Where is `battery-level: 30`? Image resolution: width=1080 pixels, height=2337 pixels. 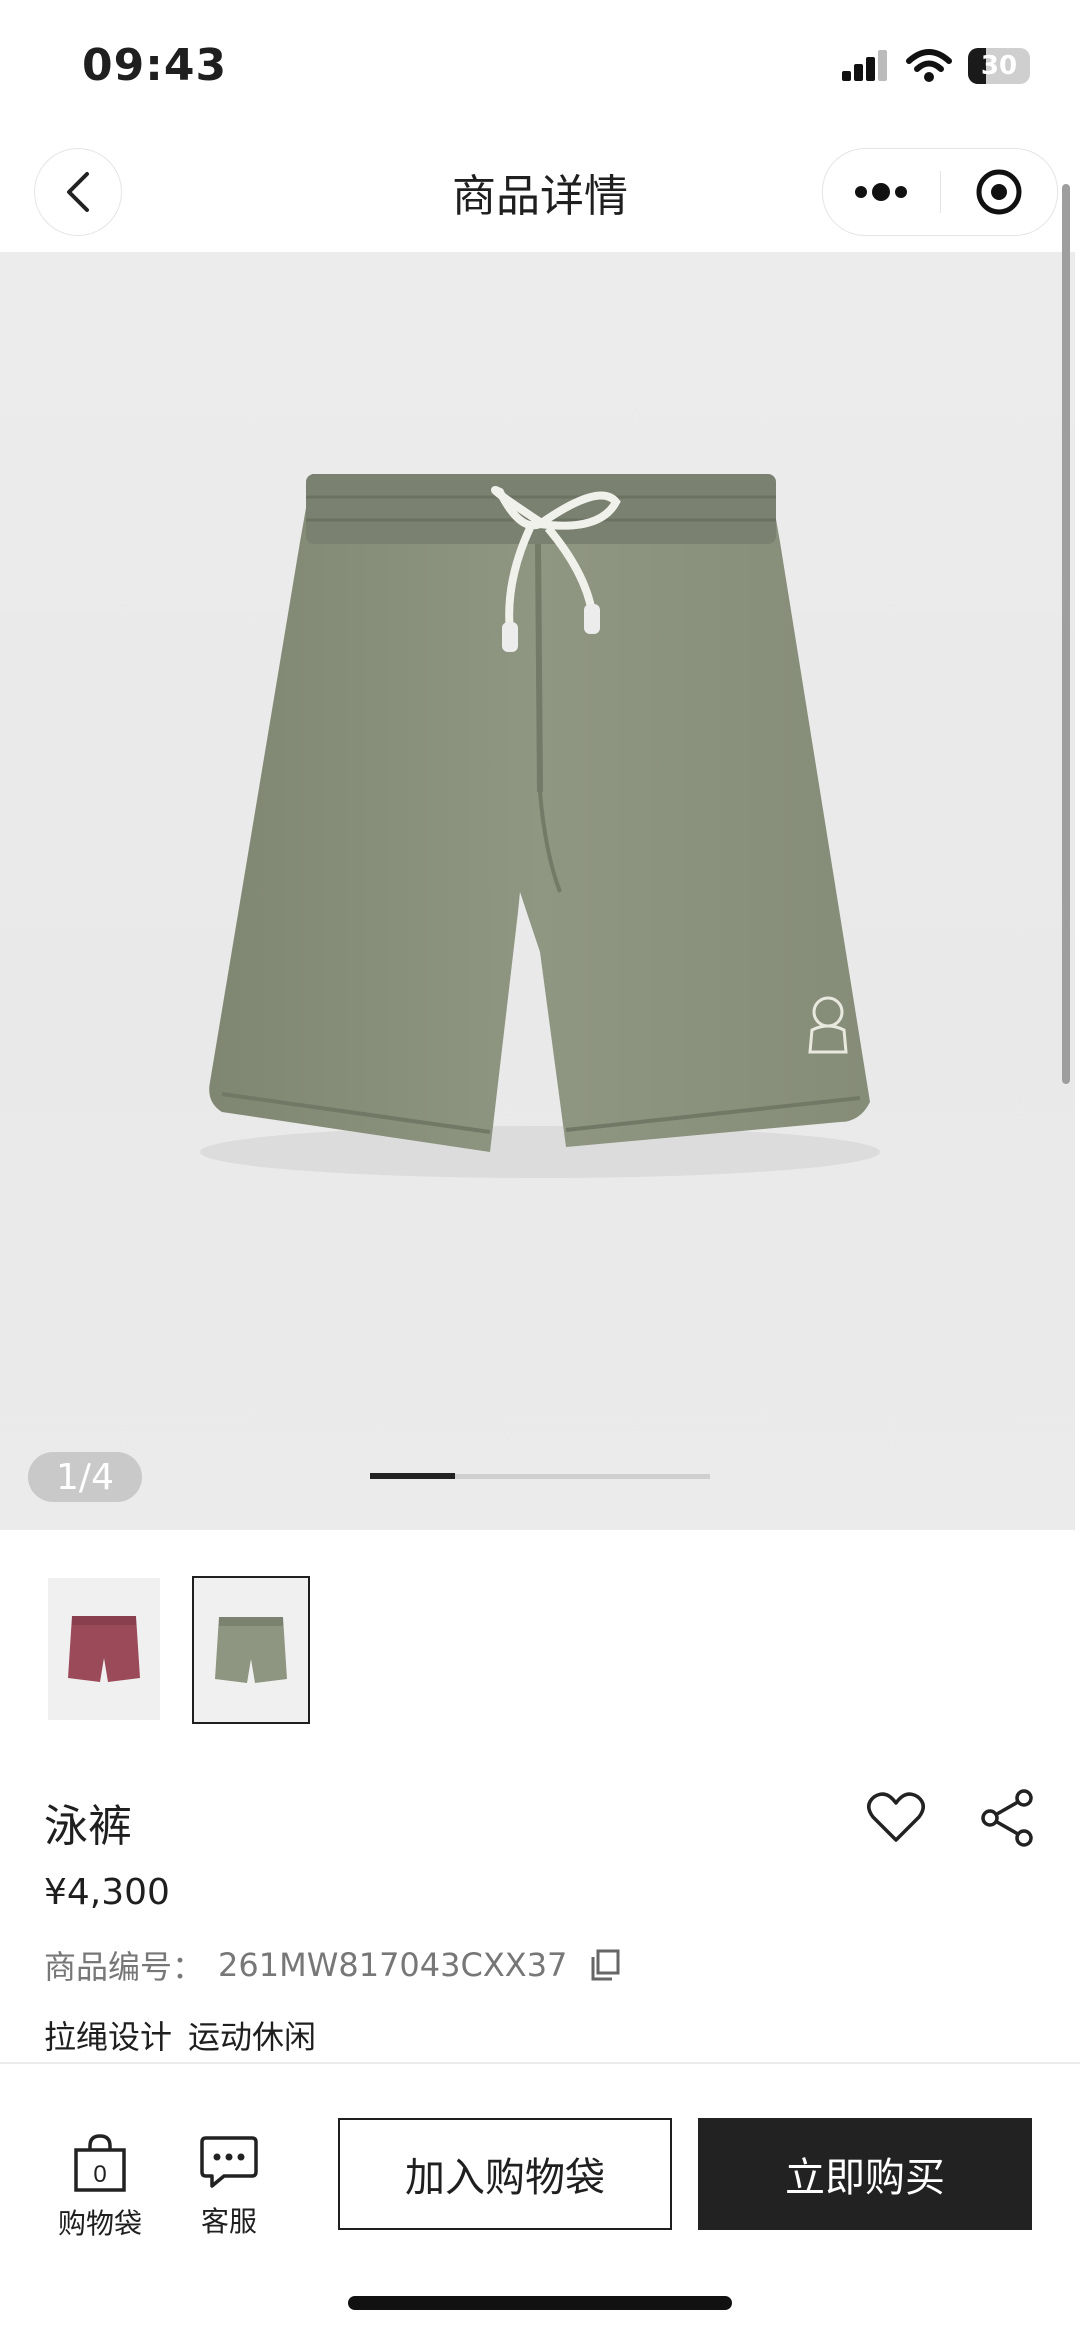
battery-level: 30 is located at coordinates (999, 66).